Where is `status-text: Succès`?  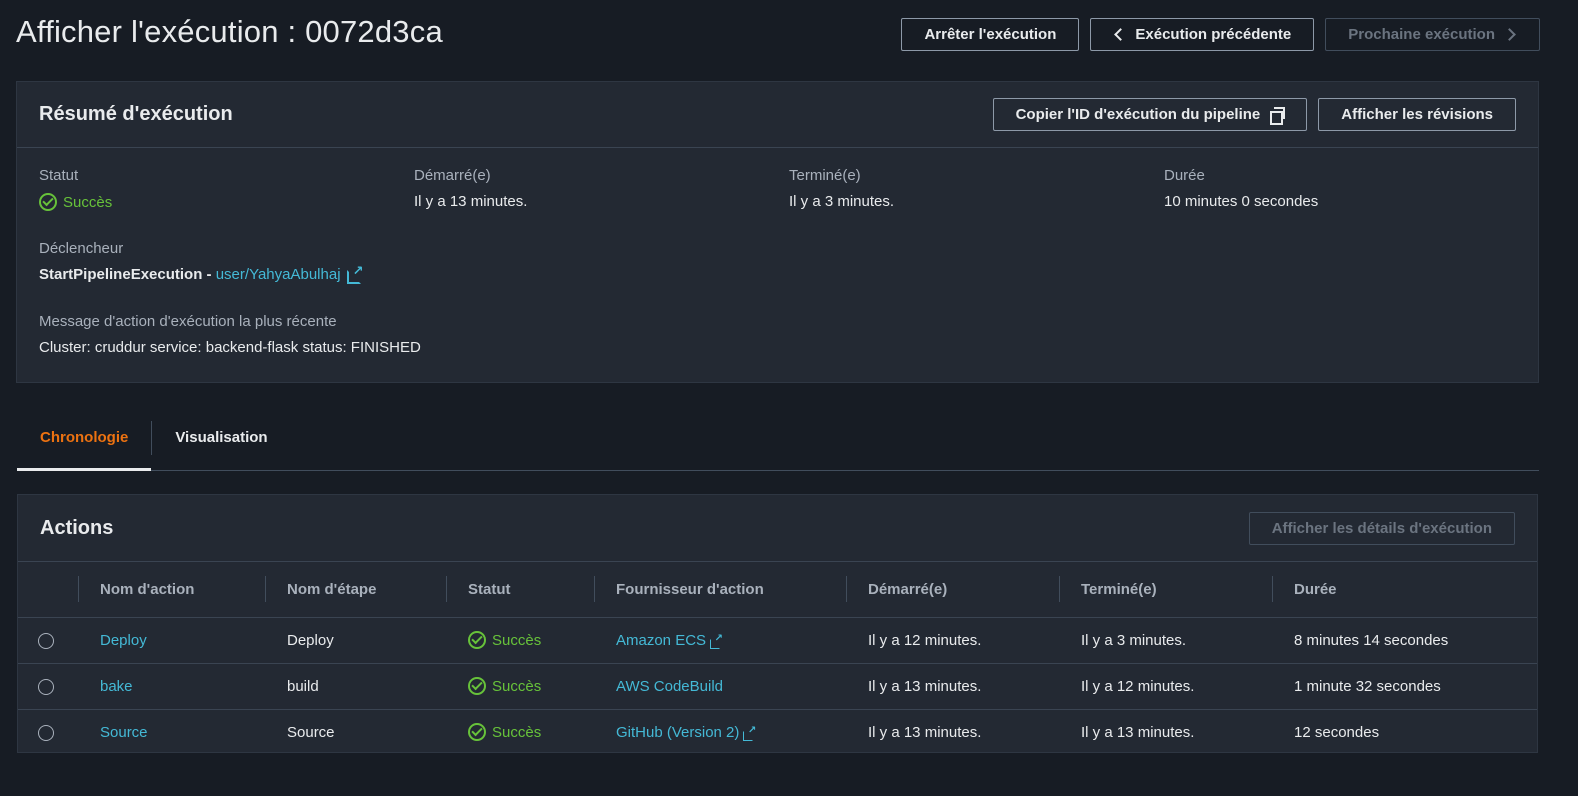 status-text: Succès is located at coordinates (88, 202).